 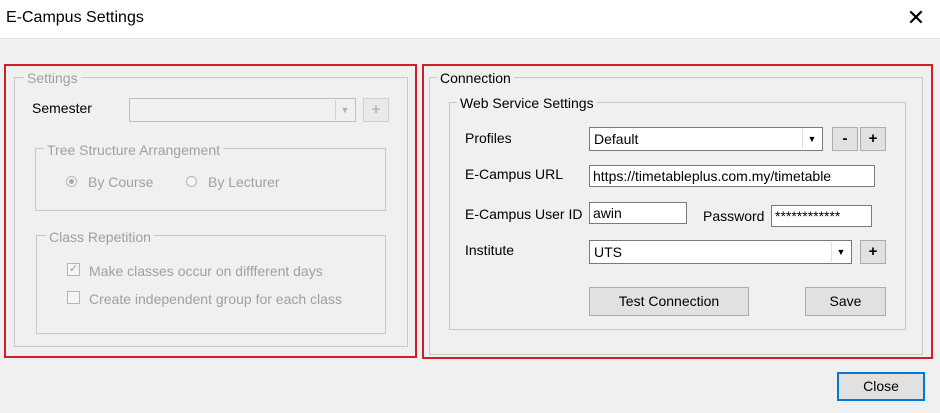 What do you see at coordinates (845, 139) in the screenshot?
I see `remove-profile-button: -` at bounding box center [845, 139].